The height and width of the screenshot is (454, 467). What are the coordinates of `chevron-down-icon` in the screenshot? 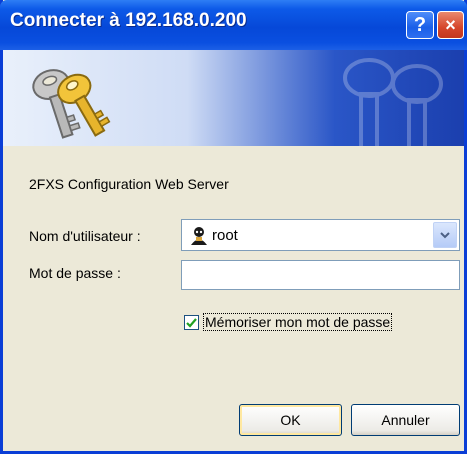 It's located at (445, 235).